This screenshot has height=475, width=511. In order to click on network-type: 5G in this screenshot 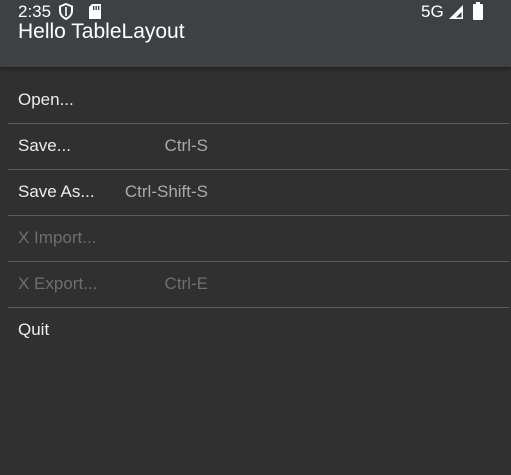, I will do `click(432, 11)`.